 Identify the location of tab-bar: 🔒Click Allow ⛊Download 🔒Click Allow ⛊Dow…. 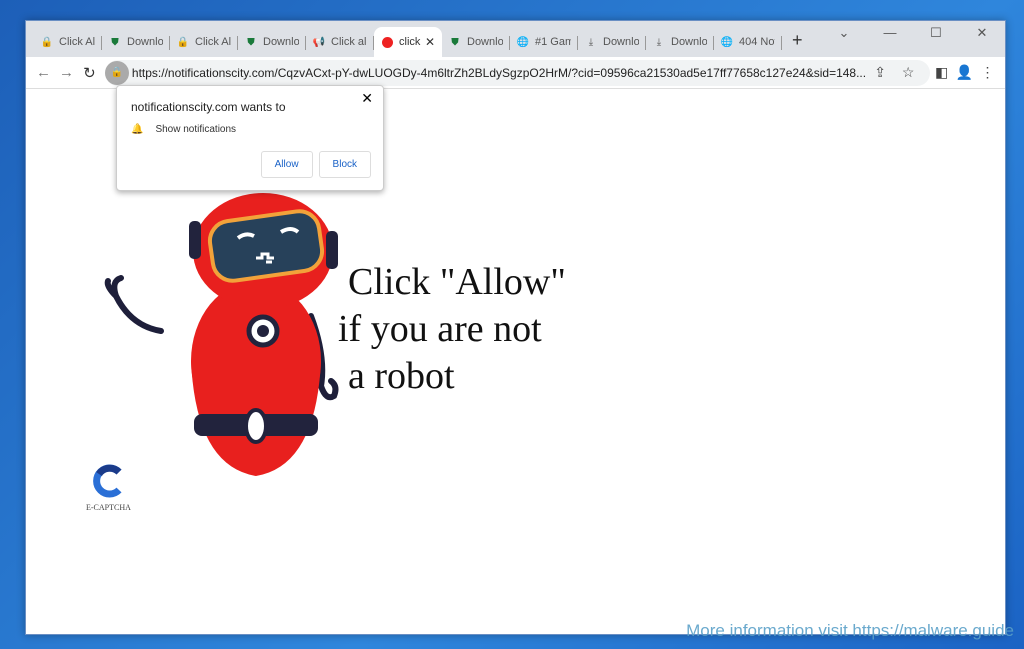
(515, 39).